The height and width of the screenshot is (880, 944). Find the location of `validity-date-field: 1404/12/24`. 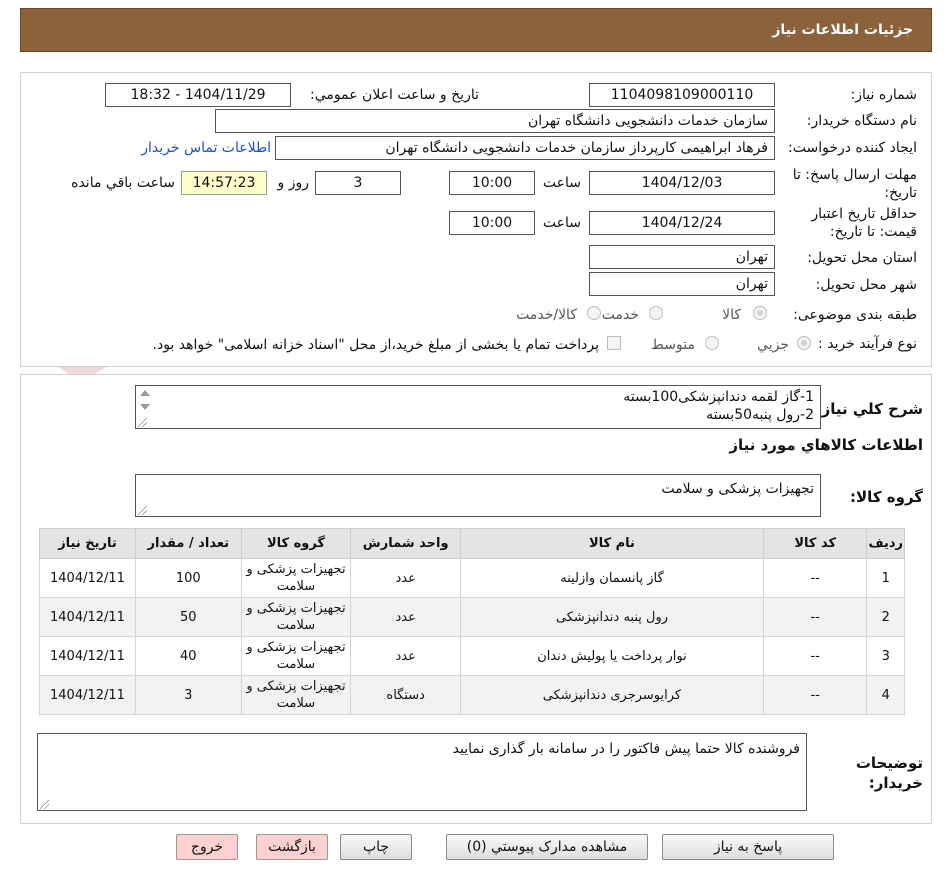

validity-date-field: 1404/12/24 is located at coordinates (682, 223).